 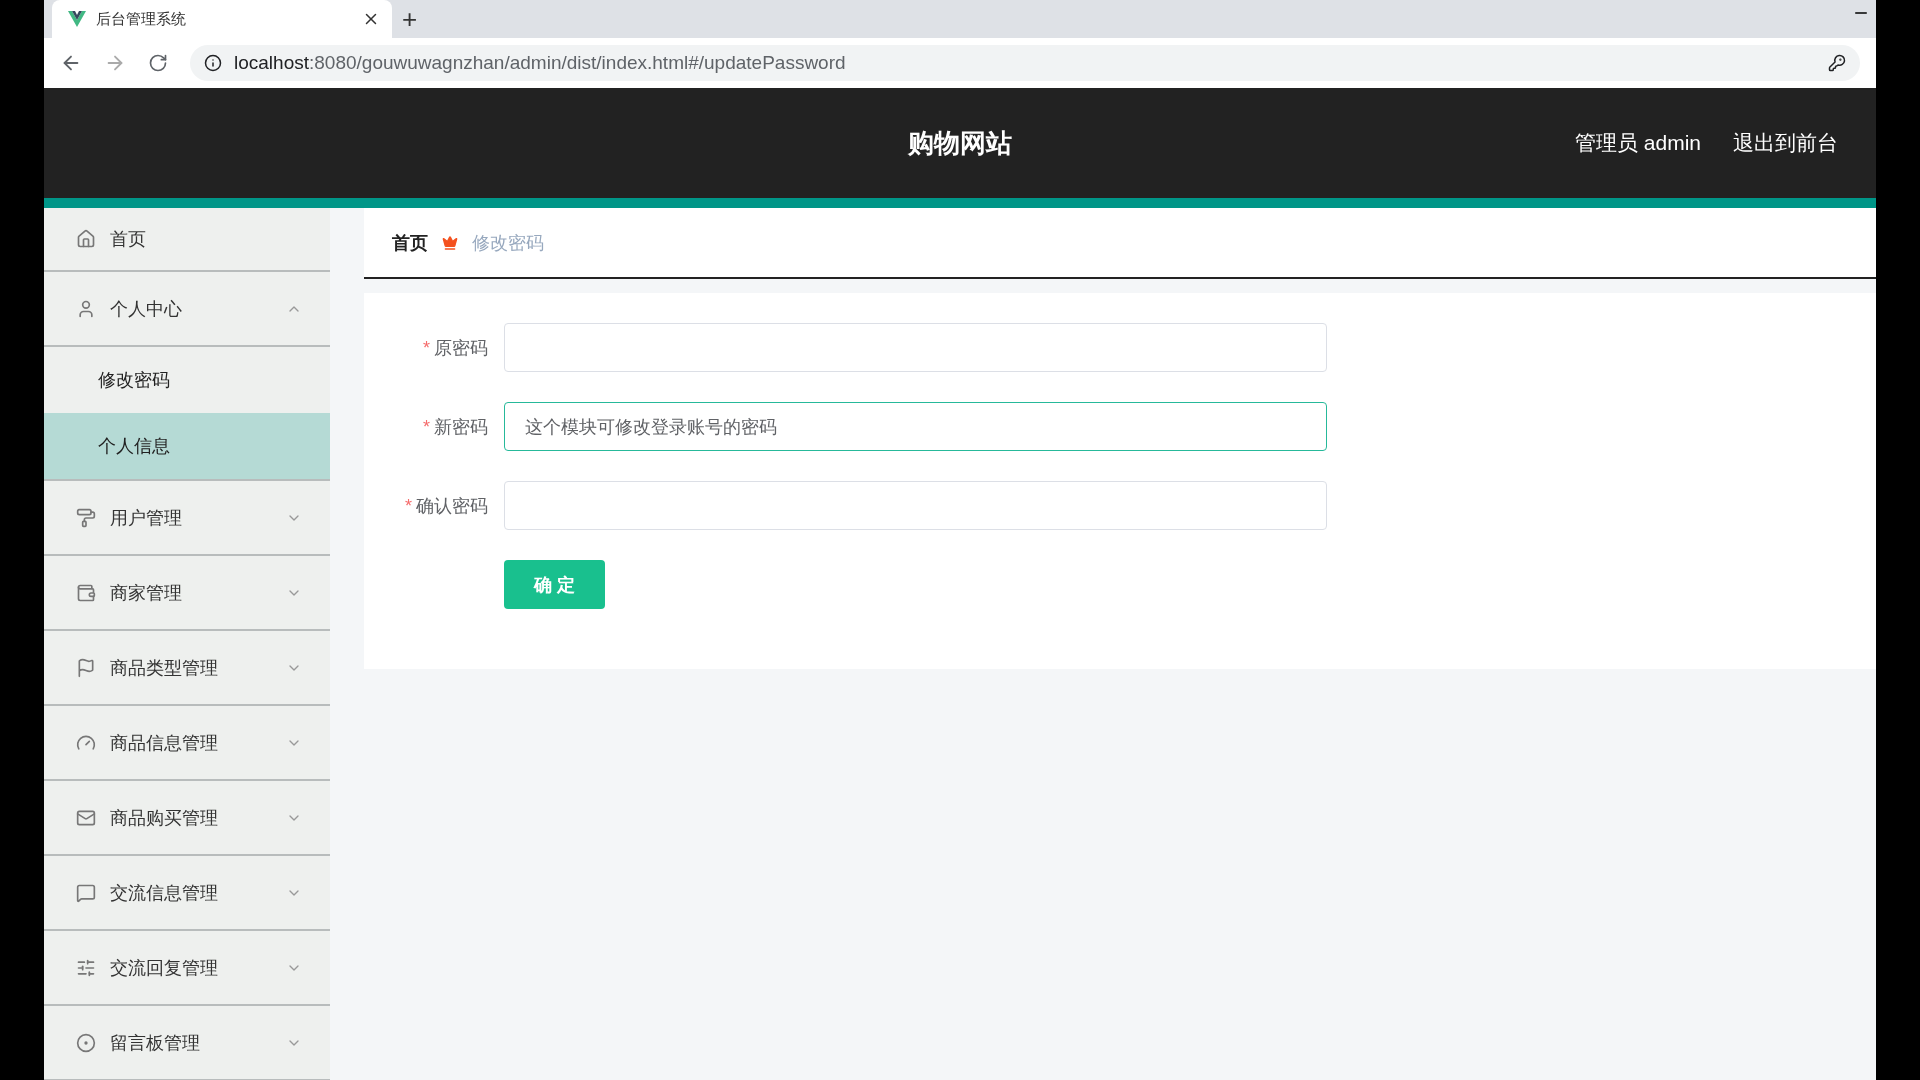 I want to click on user-icon, so click(x=86, y=308).